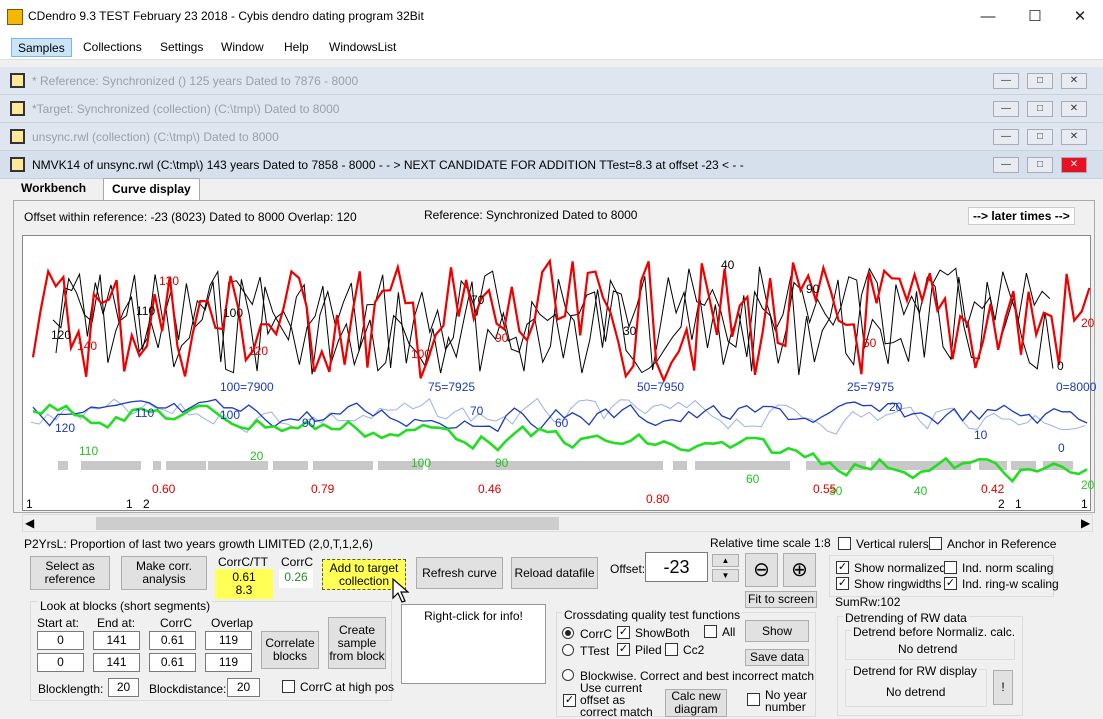 The width and height of the screenshot is (1103, 719). What do you see at coordinates (568, 633) in the screenshot?
I see `corrc-radio` at bounding box center [568, 633].